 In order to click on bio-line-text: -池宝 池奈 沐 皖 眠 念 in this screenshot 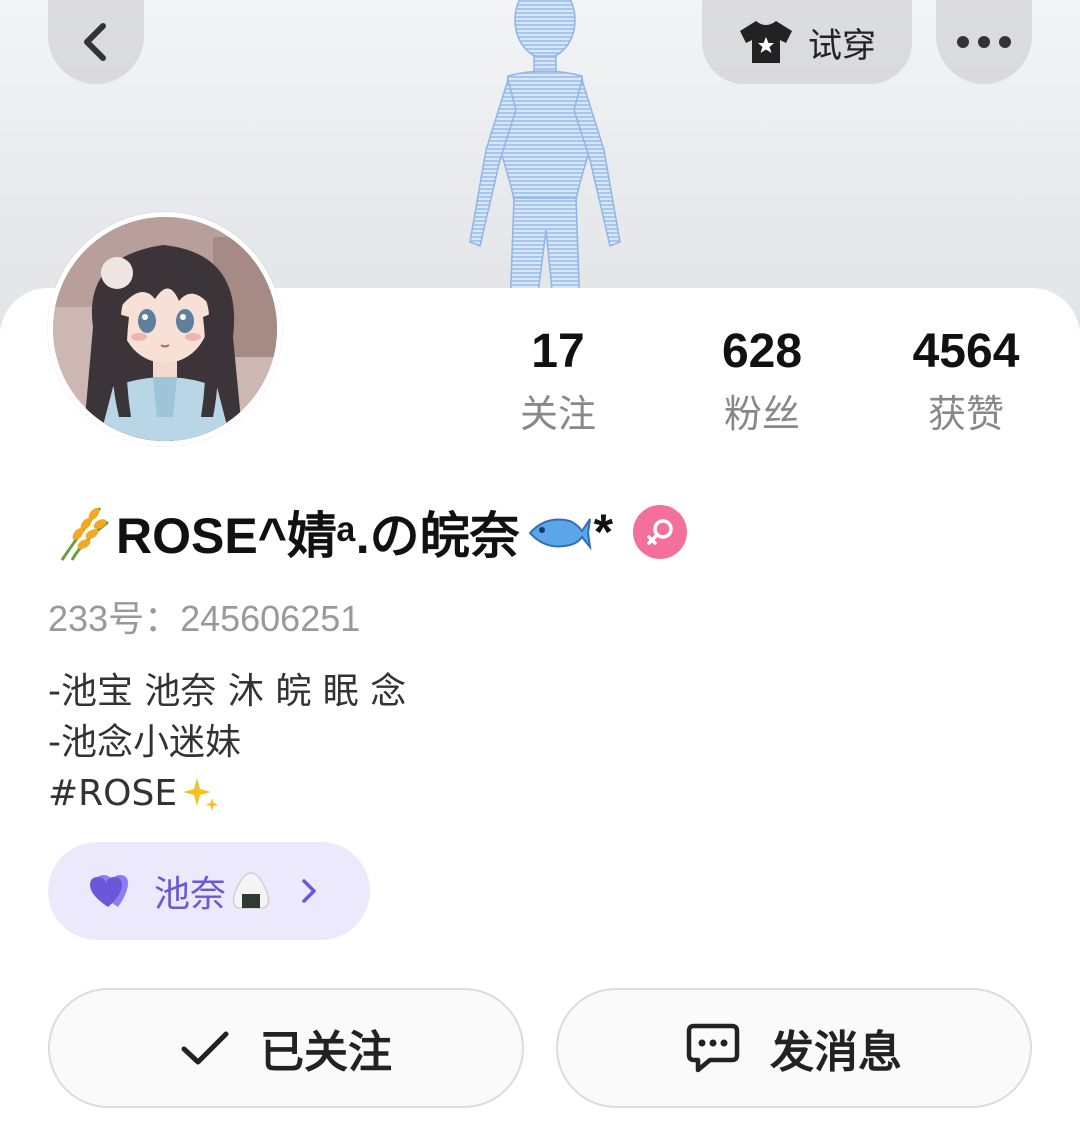, I will do `click(227, 691)`.